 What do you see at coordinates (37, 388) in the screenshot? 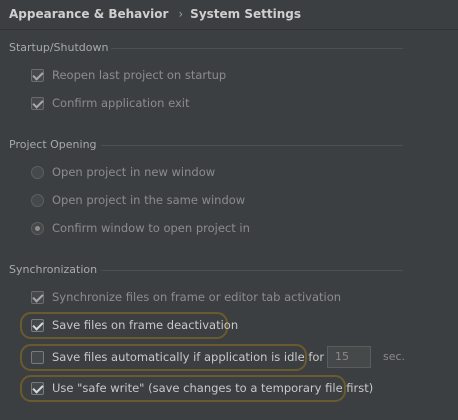
I see `safe-write-checkbox` at bounding box center [37, 388].